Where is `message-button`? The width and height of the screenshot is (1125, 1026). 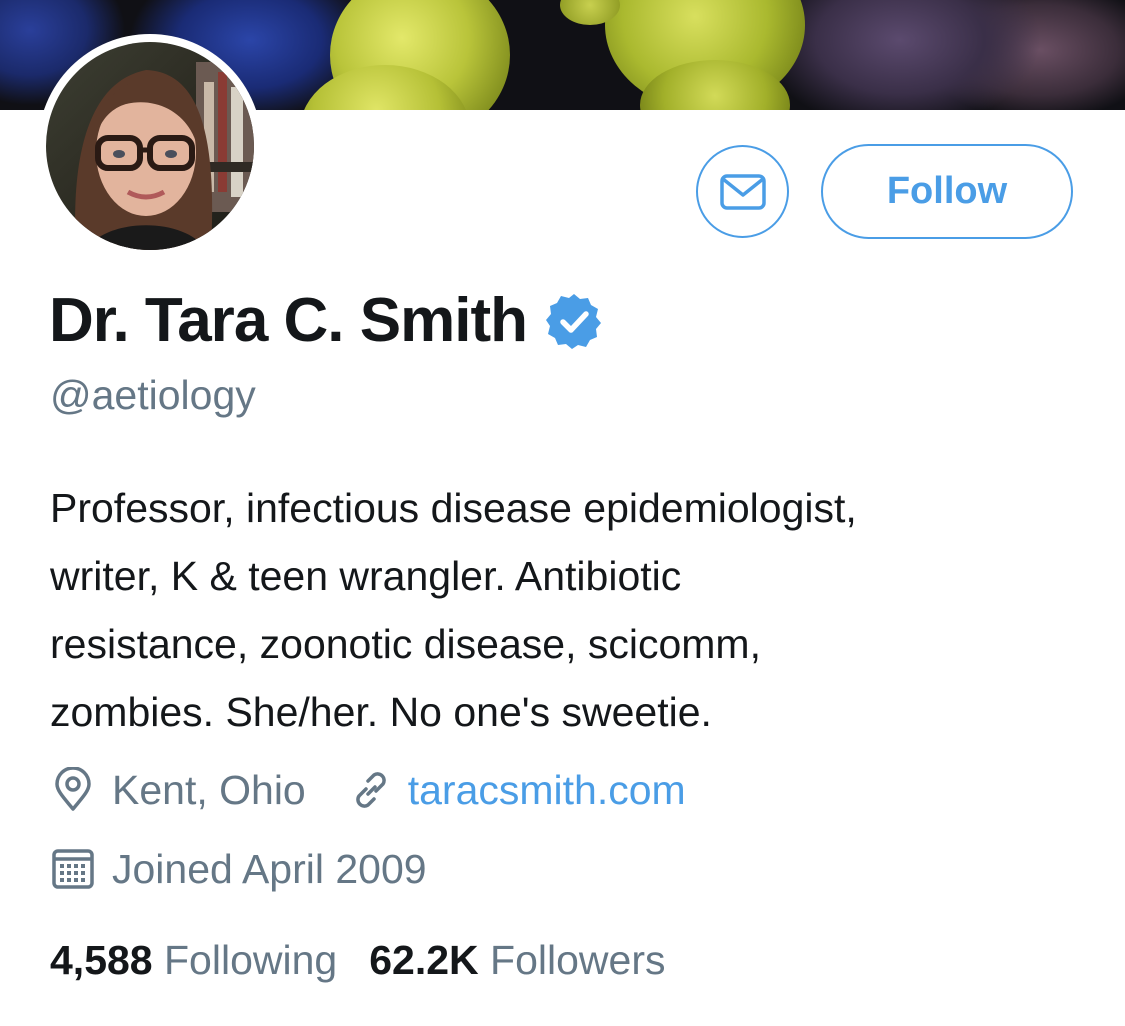 message-button is located at coordinates (742, 191).